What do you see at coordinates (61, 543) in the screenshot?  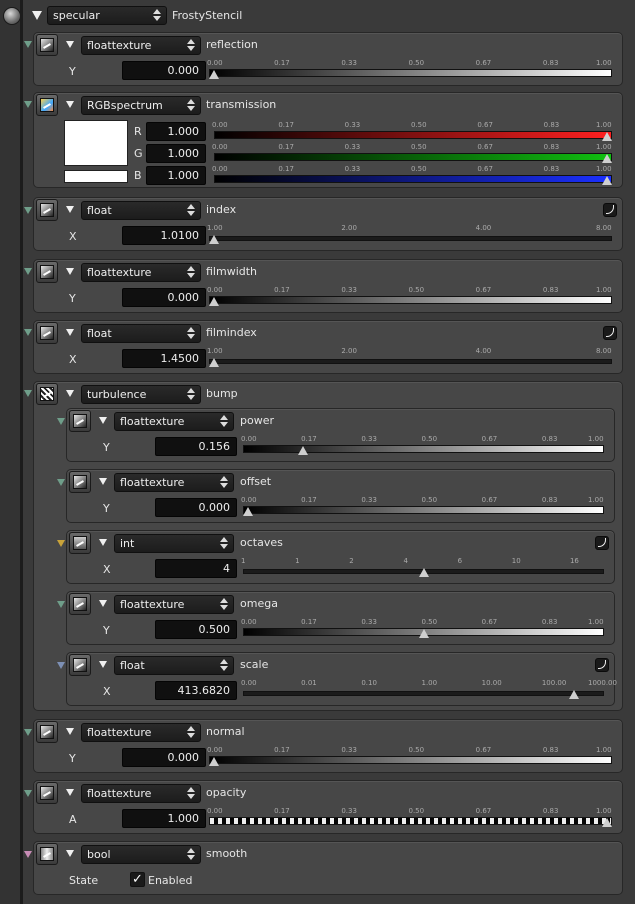 I see `connector-octaves` at bounding box center [61, 543].